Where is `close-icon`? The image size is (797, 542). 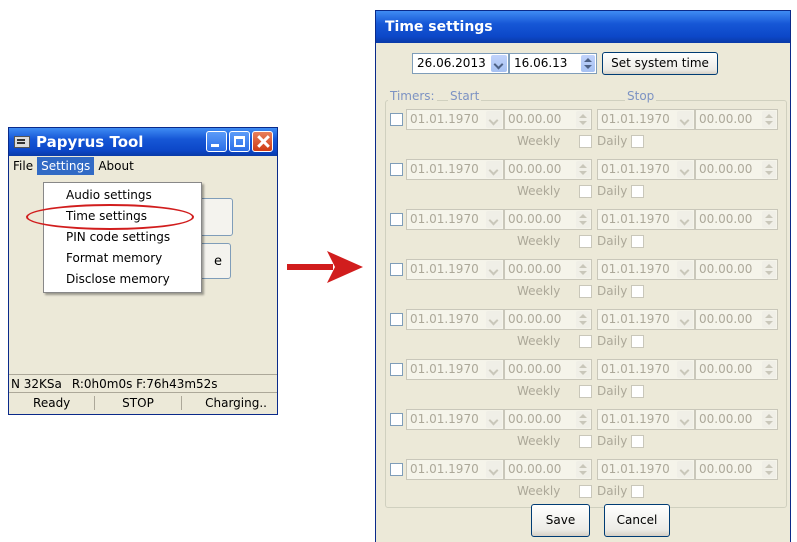 close-icon is located at coordinates (262, 141).